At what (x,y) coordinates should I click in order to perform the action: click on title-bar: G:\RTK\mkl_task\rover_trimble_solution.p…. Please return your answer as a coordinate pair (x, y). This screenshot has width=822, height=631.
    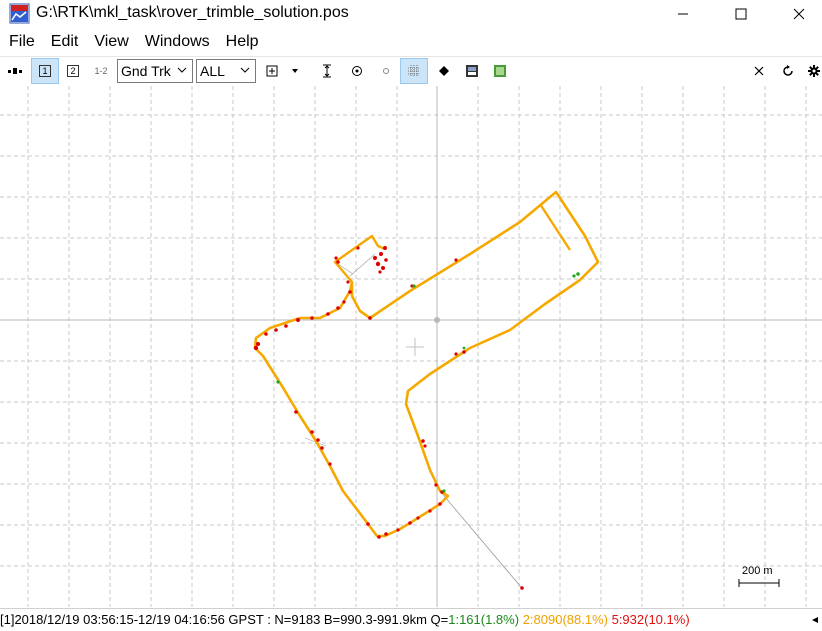
    Looking at the image, I should click on (411, 14).